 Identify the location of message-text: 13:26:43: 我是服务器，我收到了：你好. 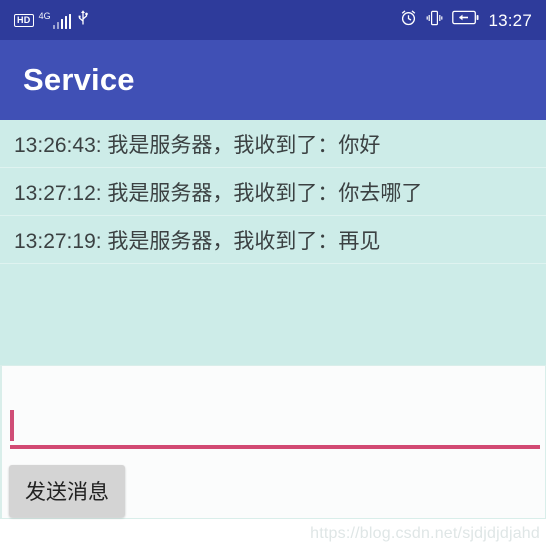
(197, 145).